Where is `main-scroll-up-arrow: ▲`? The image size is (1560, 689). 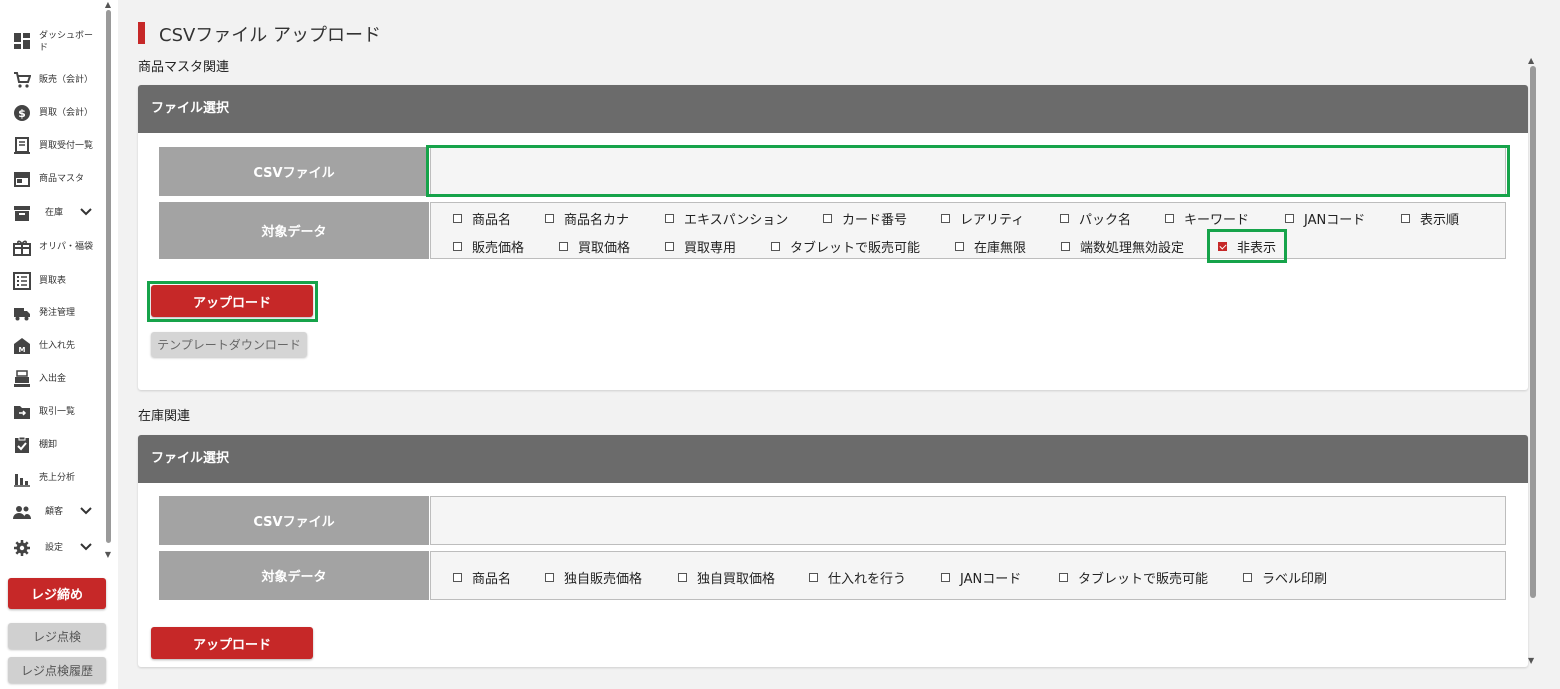 main-scroll-up-arrow: ▲ is located at coordinates (1531, 60).